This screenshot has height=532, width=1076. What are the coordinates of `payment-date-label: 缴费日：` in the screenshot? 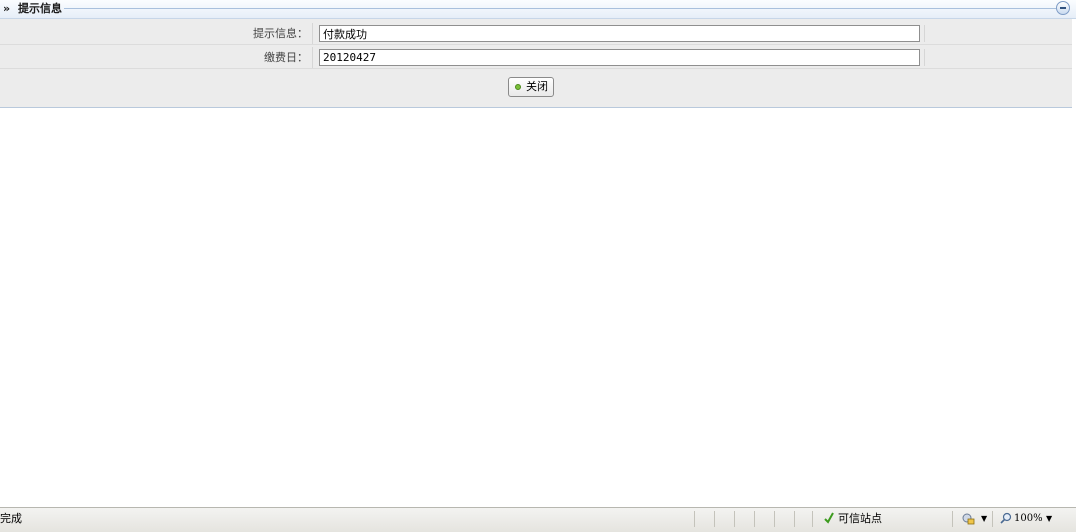 It's located at (156, 57).